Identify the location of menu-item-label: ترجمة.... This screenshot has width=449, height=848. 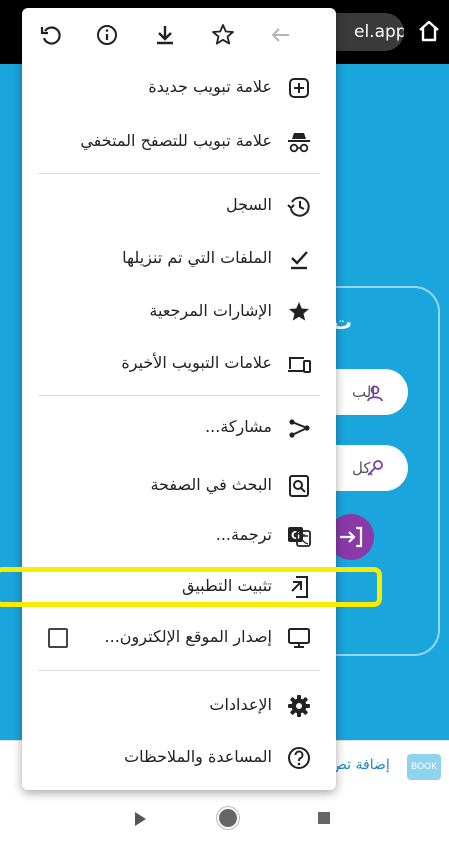
(243, 534).